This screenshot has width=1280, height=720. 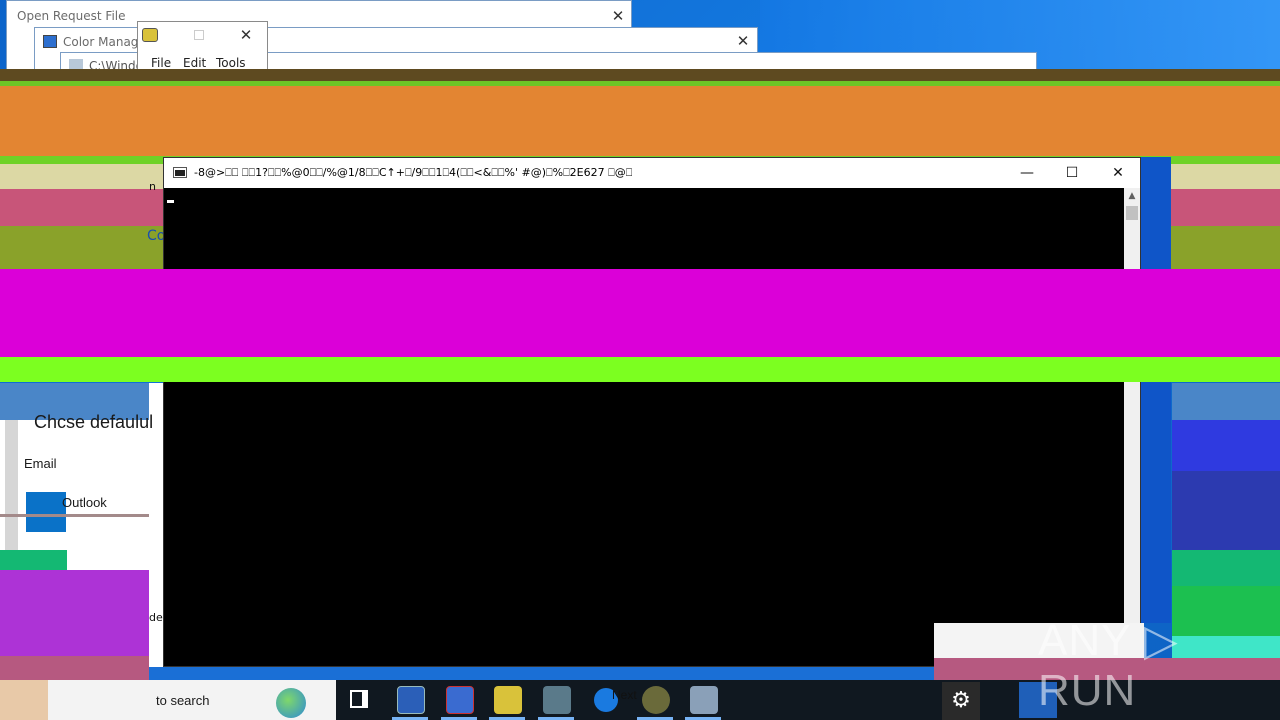 I want to click on glitch-bar-lime, so click(x=640, y=369).